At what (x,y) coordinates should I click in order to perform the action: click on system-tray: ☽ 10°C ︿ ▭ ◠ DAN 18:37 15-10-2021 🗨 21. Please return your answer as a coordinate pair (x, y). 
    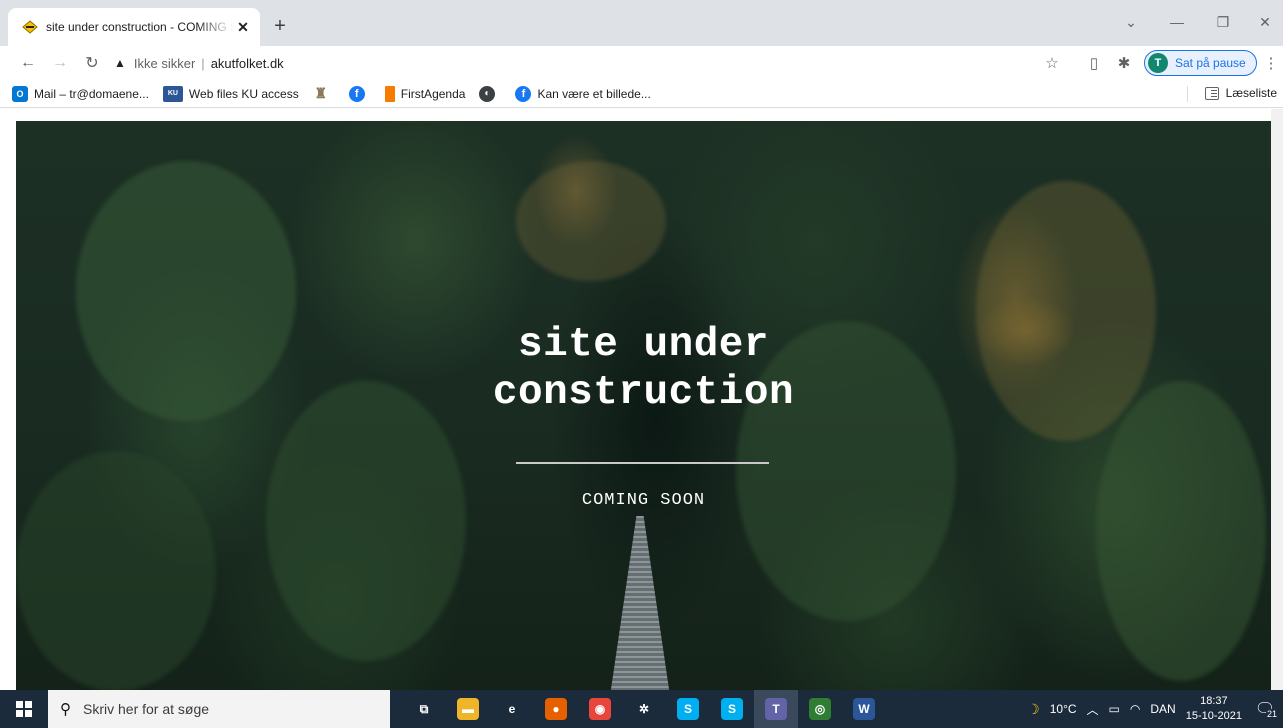
    Looking at the image, I should click on (1152, 709).